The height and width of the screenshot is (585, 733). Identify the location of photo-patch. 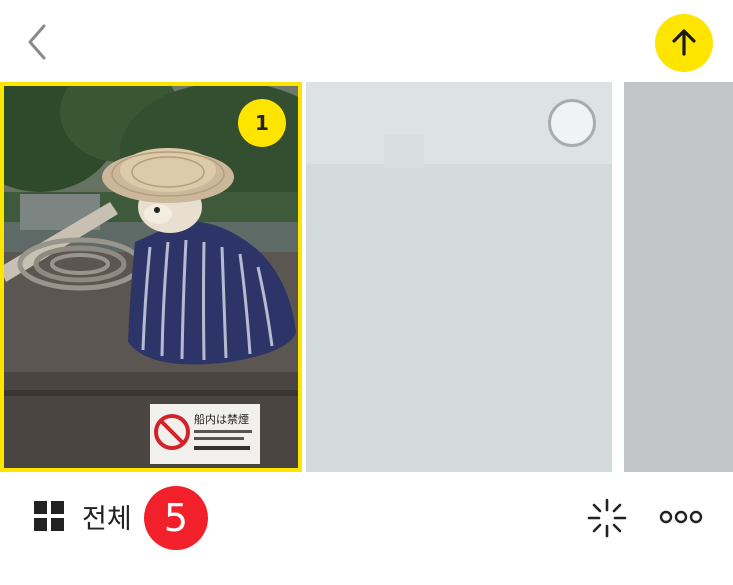
(404, 151).